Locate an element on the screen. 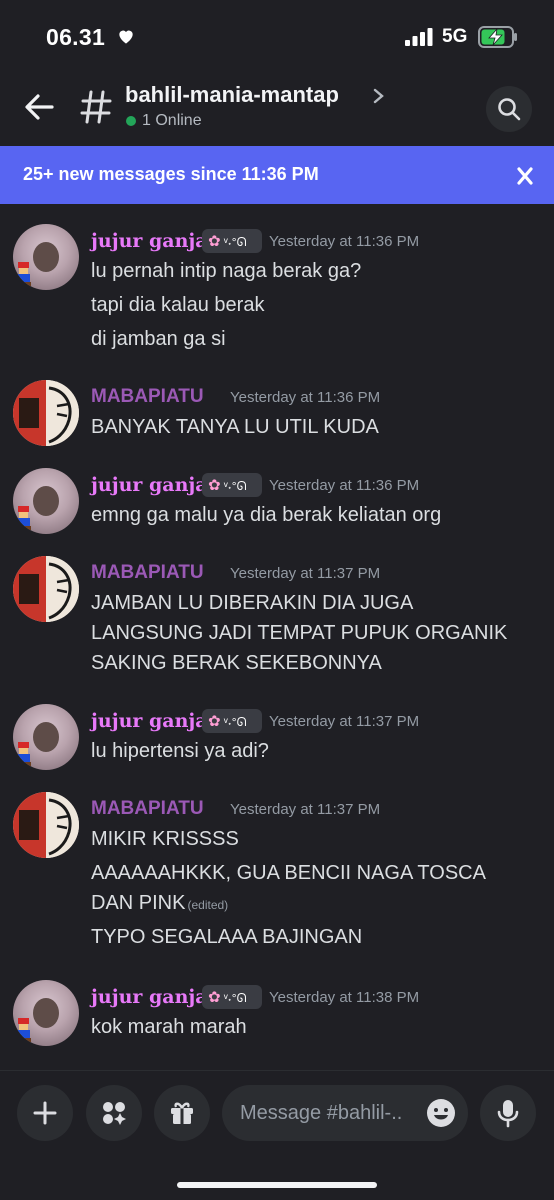 This screenshot has height=1200, width=554. search-icon is located at coordinates (509, 109).